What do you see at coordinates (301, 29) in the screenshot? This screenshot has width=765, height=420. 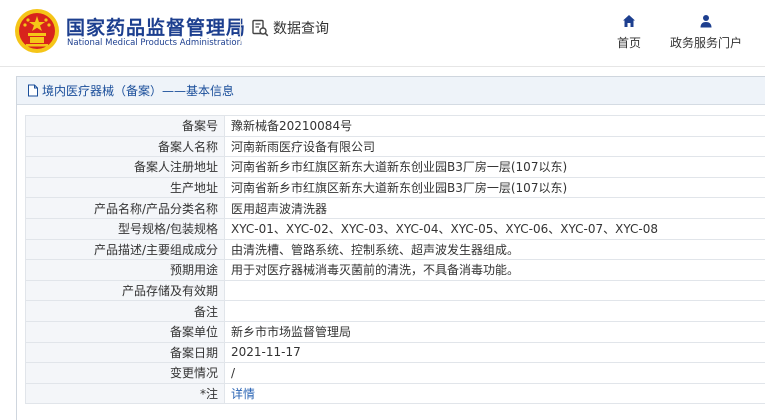 I see `data-query-label: 数据查询` at bounding box center [301, 29].